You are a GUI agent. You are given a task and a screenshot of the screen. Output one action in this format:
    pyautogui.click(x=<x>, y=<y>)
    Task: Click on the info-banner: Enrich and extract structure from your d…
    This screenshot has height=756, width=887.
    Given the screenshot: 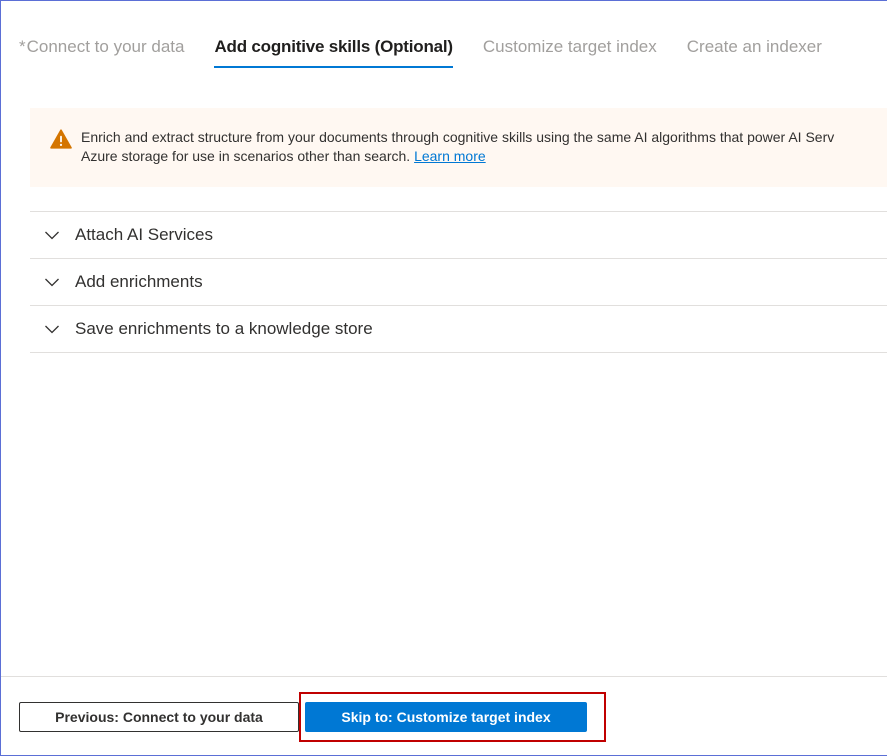 What is the action you would take?
    pyautogui.click(x=458, y=147)
    